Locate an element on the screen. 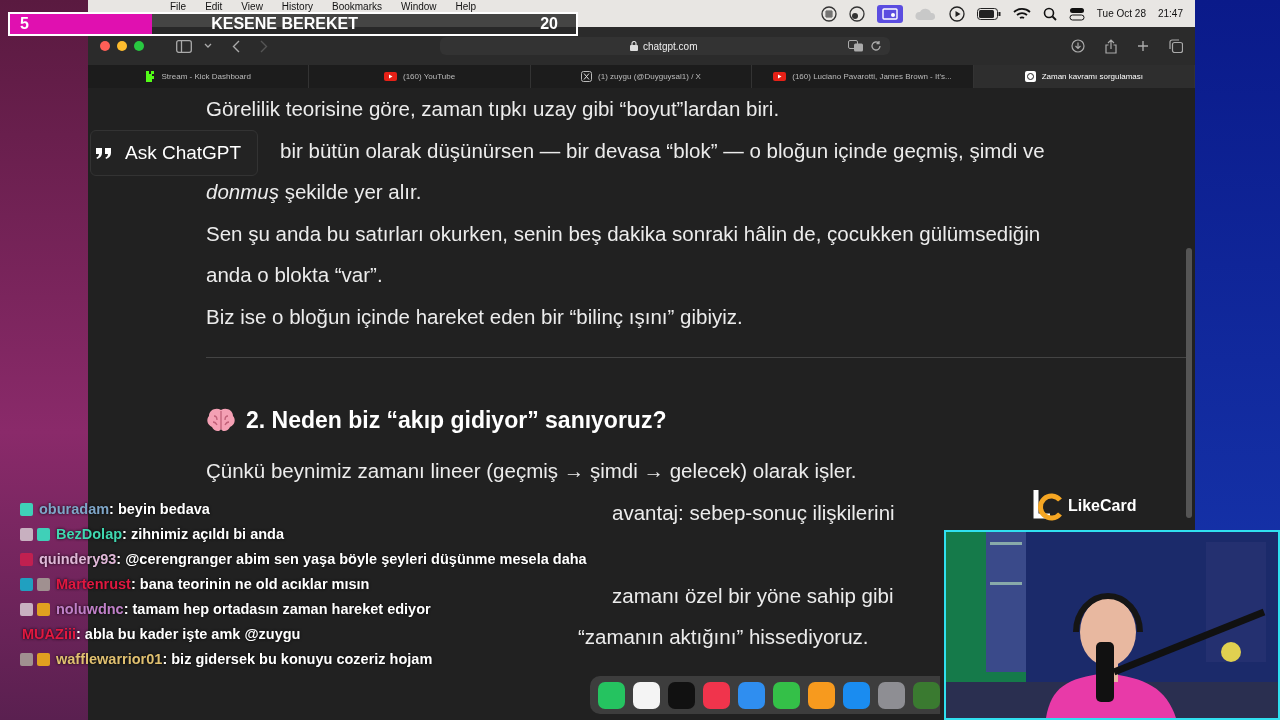  sponsor-name: LikeCard is located at coordinates (1102, 506).